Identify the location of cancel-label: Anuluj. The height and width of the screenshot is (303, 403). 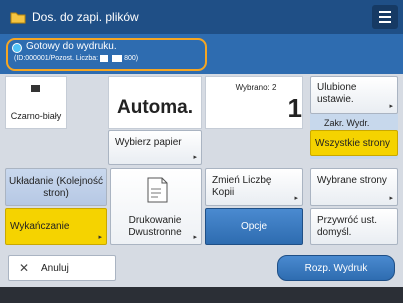
(55, 268).